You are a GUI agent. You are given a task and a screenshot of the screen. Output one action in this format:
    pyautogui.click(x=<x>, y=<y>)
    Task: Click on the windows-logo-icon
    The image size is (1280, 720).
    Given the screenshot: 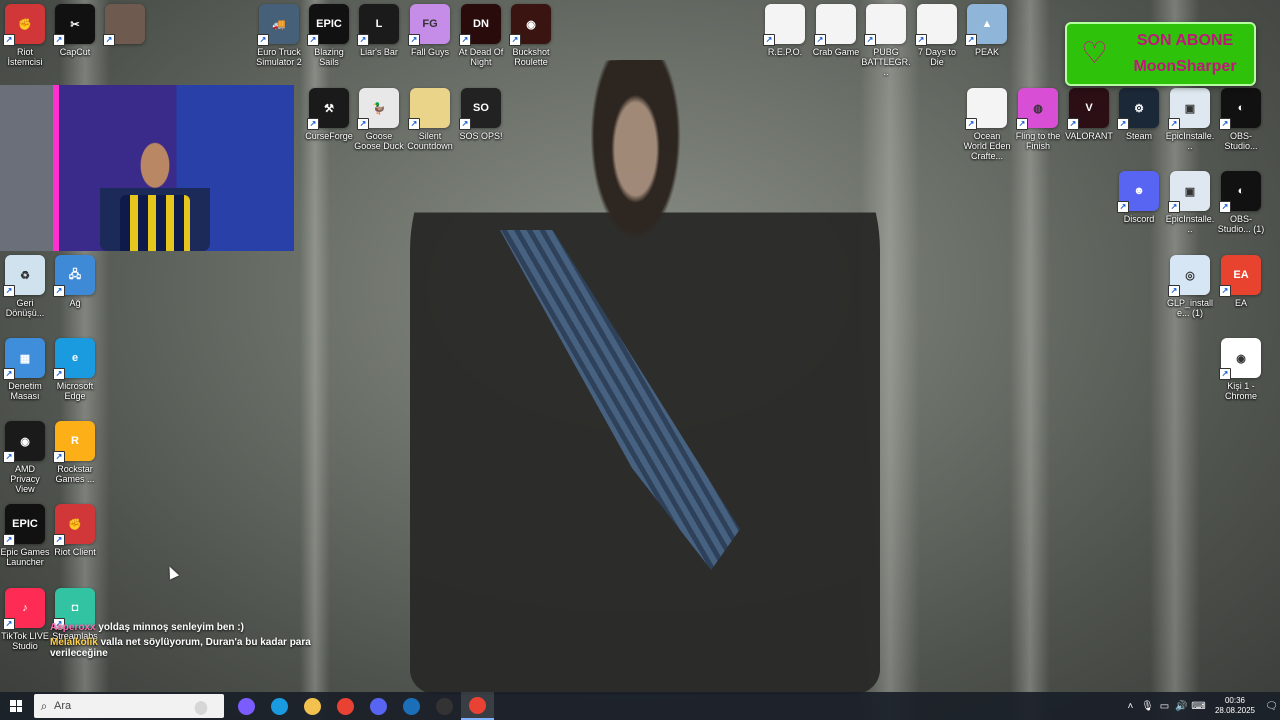 What is the action you would take?
    pyautogui.click(x=16, y=706)
    